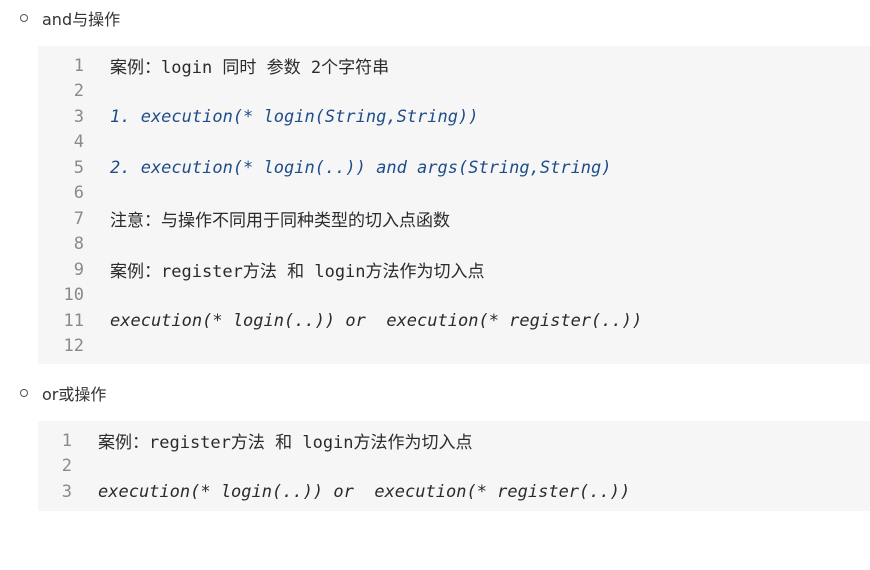  What do you see at coordinates (250, 68) in the screenshot?
I see `code-text: 案例：login 同时 参数 2个字符串` at bounding box center [250, 68].